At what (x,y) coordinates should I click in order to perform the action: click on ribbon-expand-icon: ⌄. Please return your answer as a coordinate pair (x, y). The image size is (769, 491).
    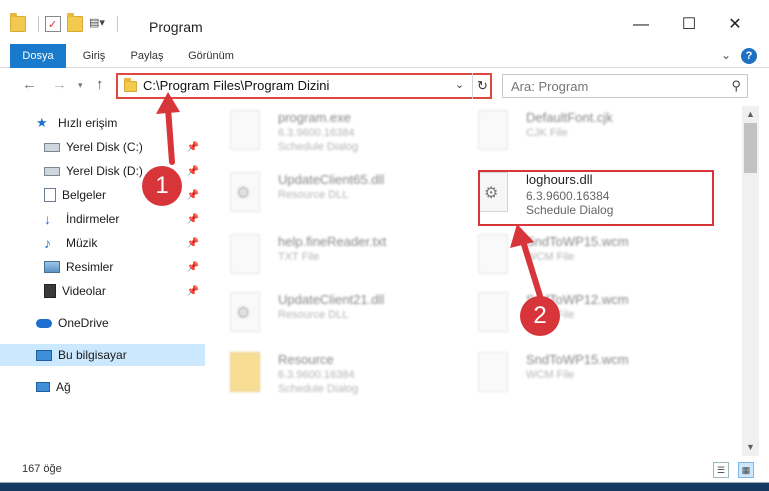
    Looking at the image, I should click on (726, 55).